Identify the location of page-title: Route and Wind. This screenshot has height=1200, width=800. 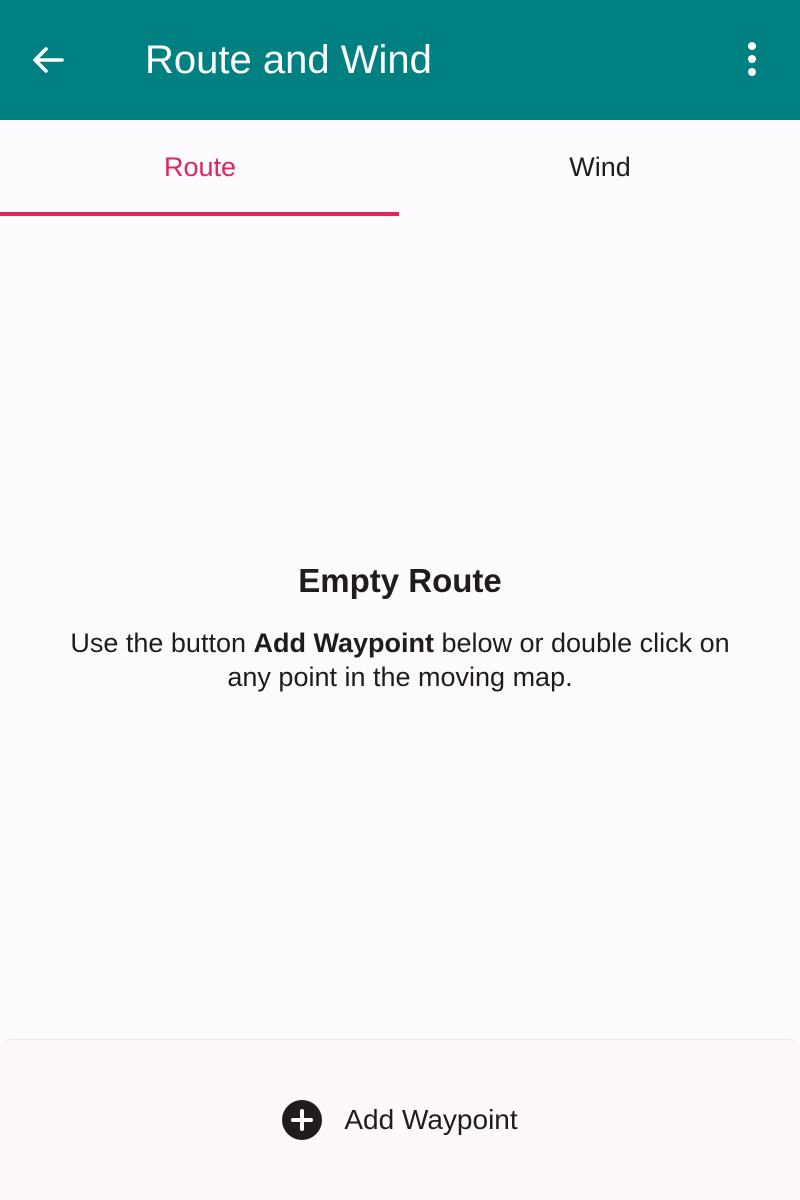
(288, 60).